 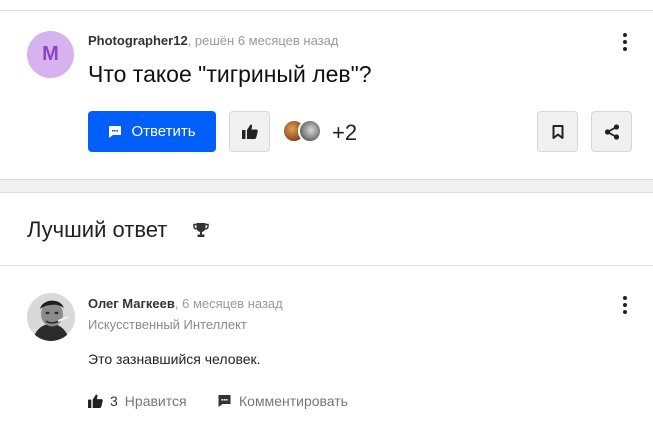 I want to click on answer-button: Ответить, so click(x=152, y=131).